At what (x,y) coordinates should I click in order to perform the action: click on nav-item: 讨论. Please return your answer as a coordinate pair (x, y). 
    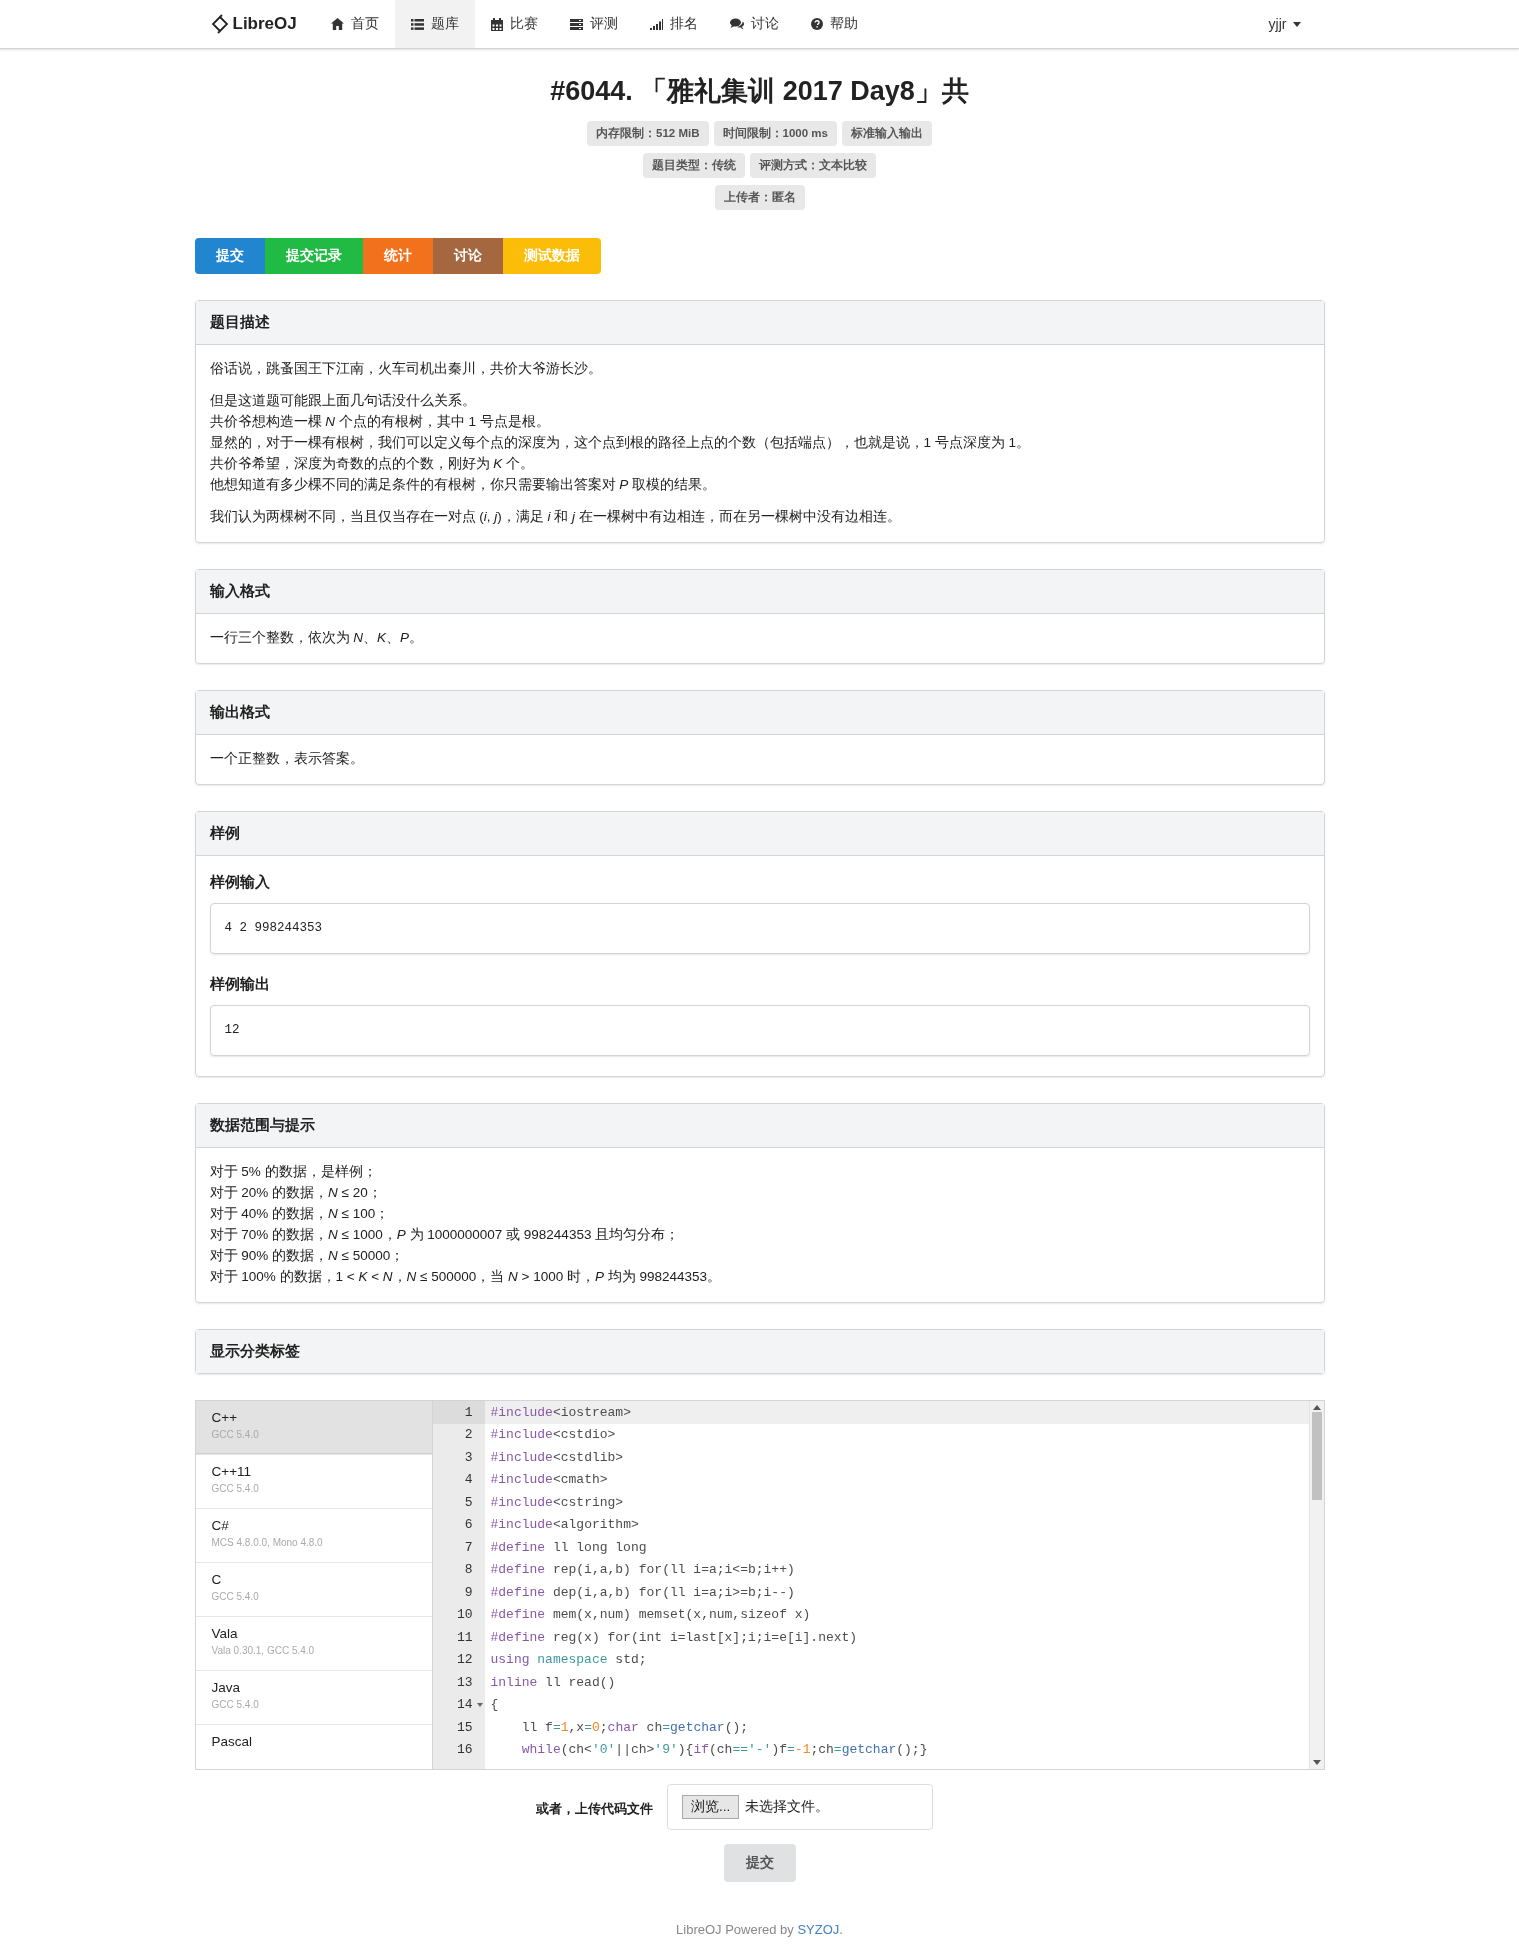
    Looking at the image, I should click on (754, 24).